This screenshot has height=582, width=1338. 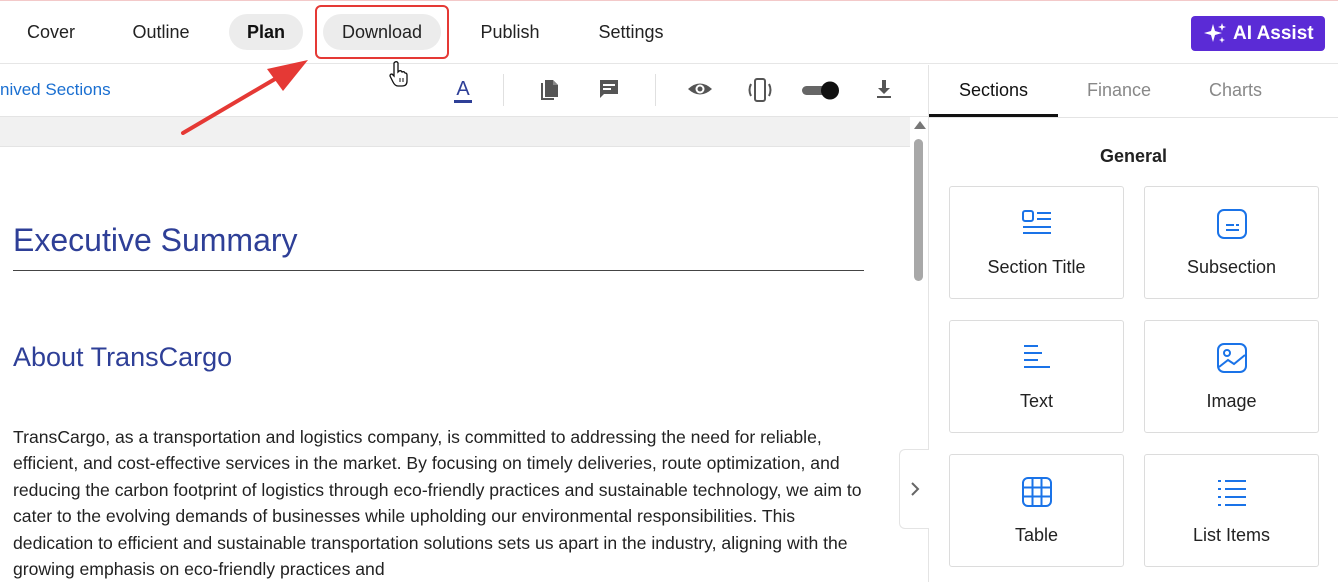 What do you see at coordinates (1231, 535) in the screenshot?
I see `card-label: List Items` at bounding box center [1231, 535].